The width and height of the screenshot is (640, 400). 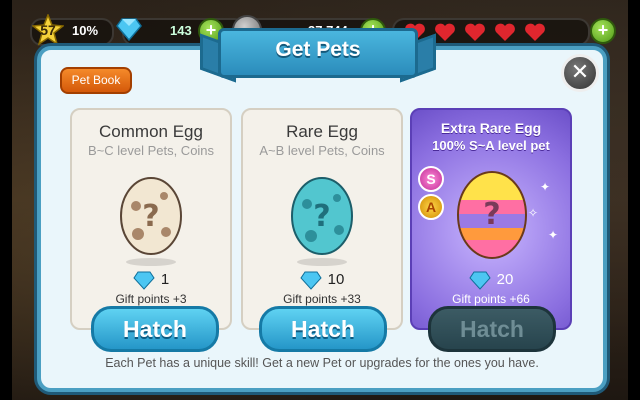 I want to click on title-ribbon: Get Pets, so click(x=318, y=55).